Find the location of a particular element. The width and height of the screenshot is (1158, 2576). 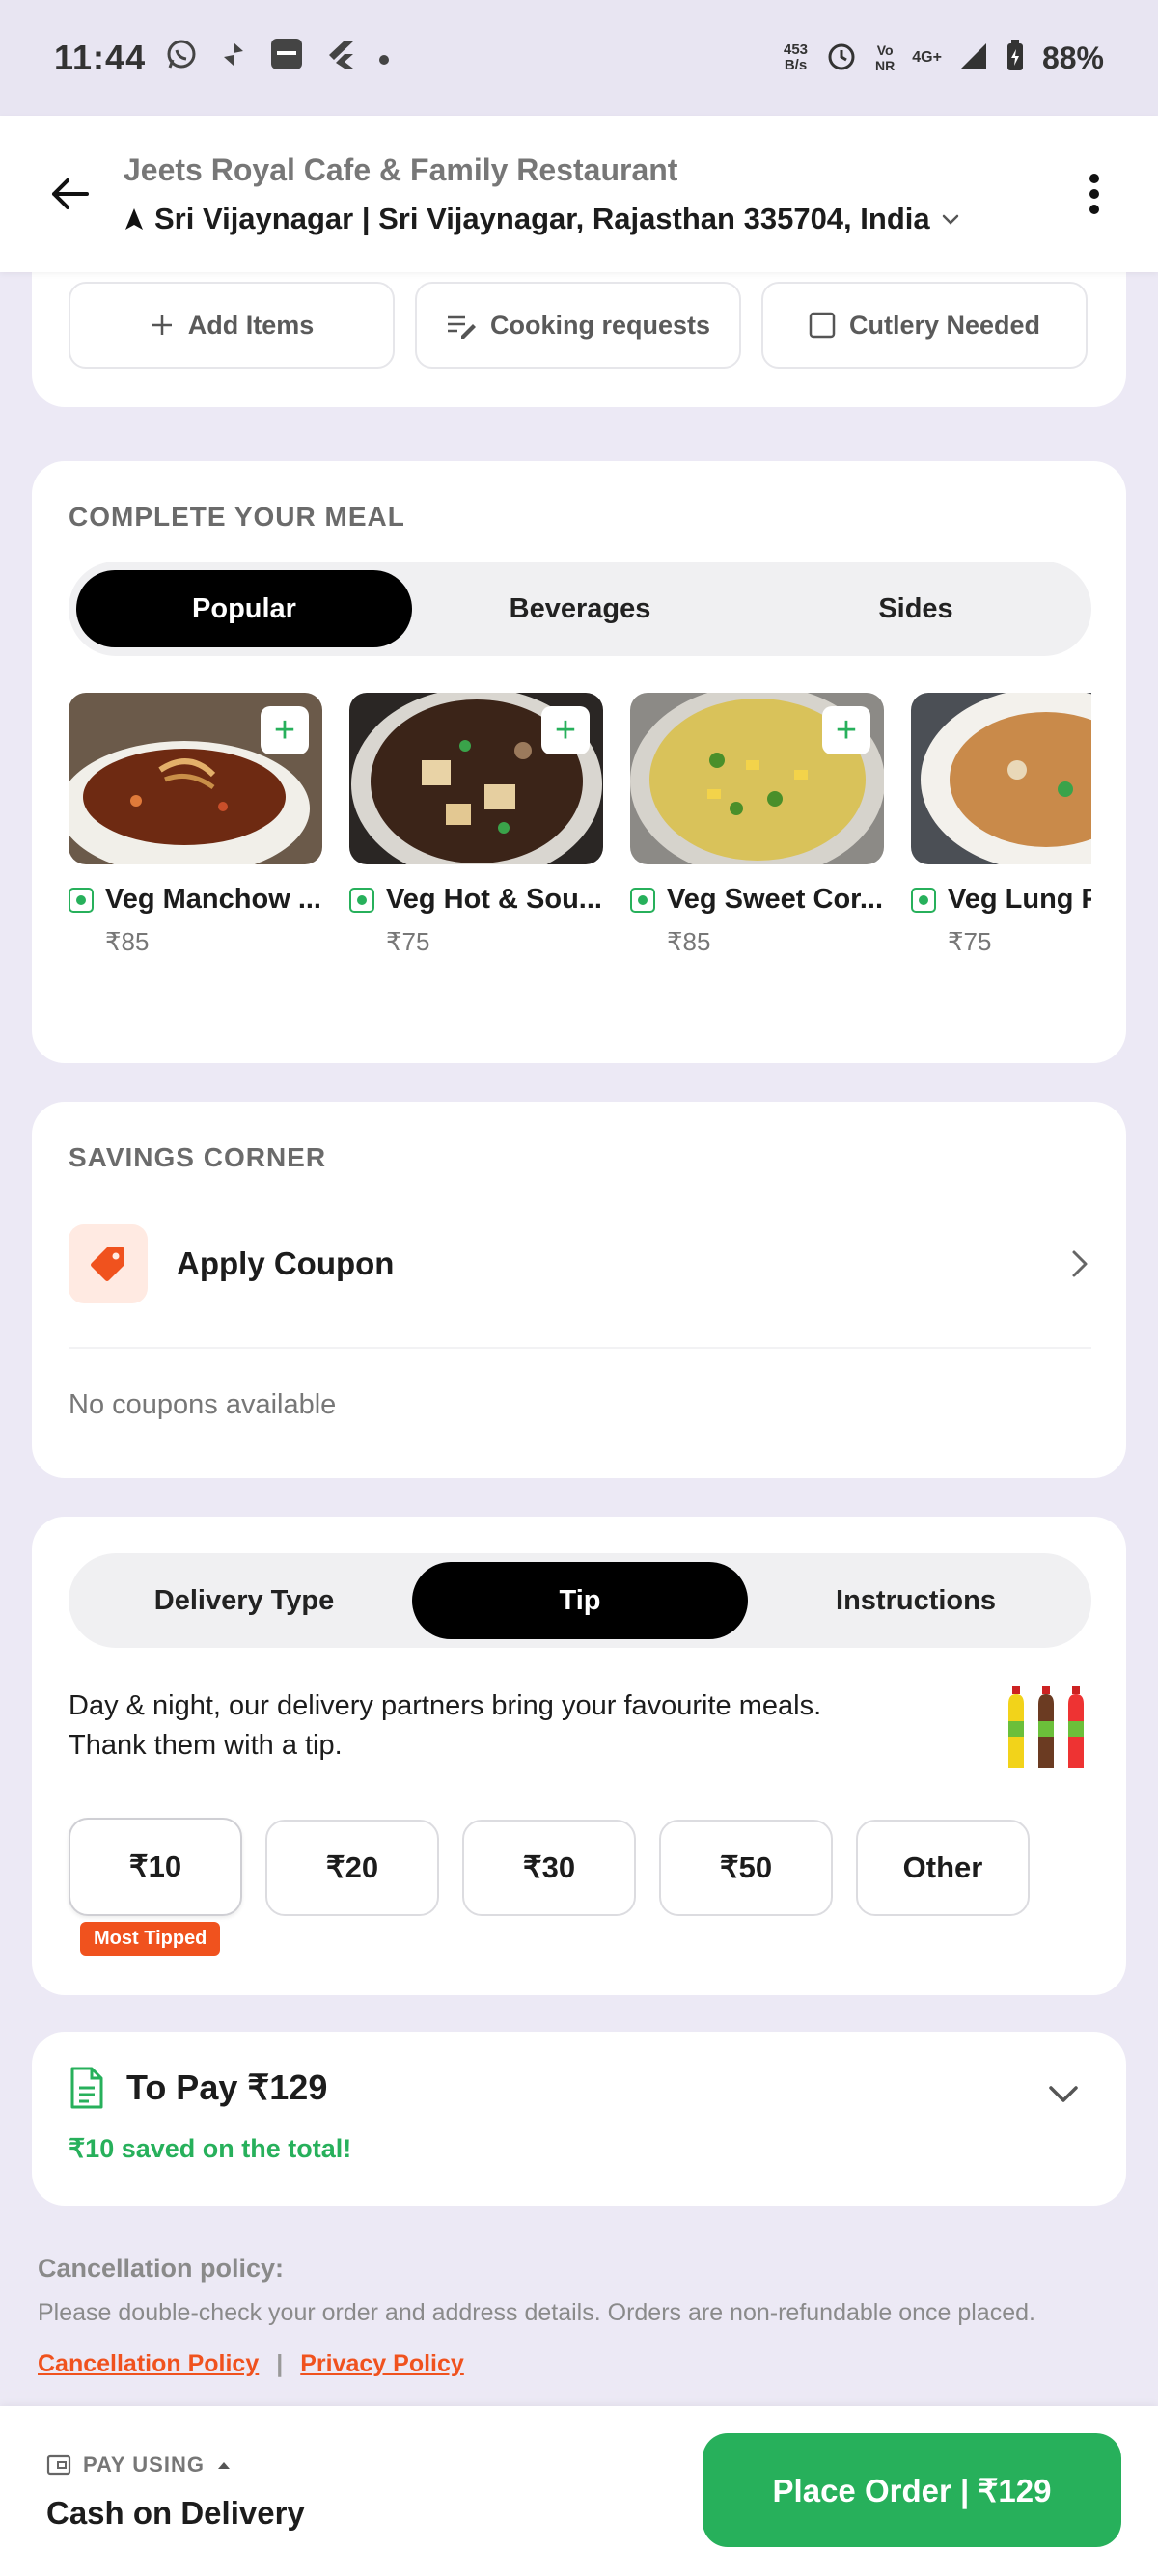

no-coupons-text: No coupons available is located at coordinates (203, 1404).